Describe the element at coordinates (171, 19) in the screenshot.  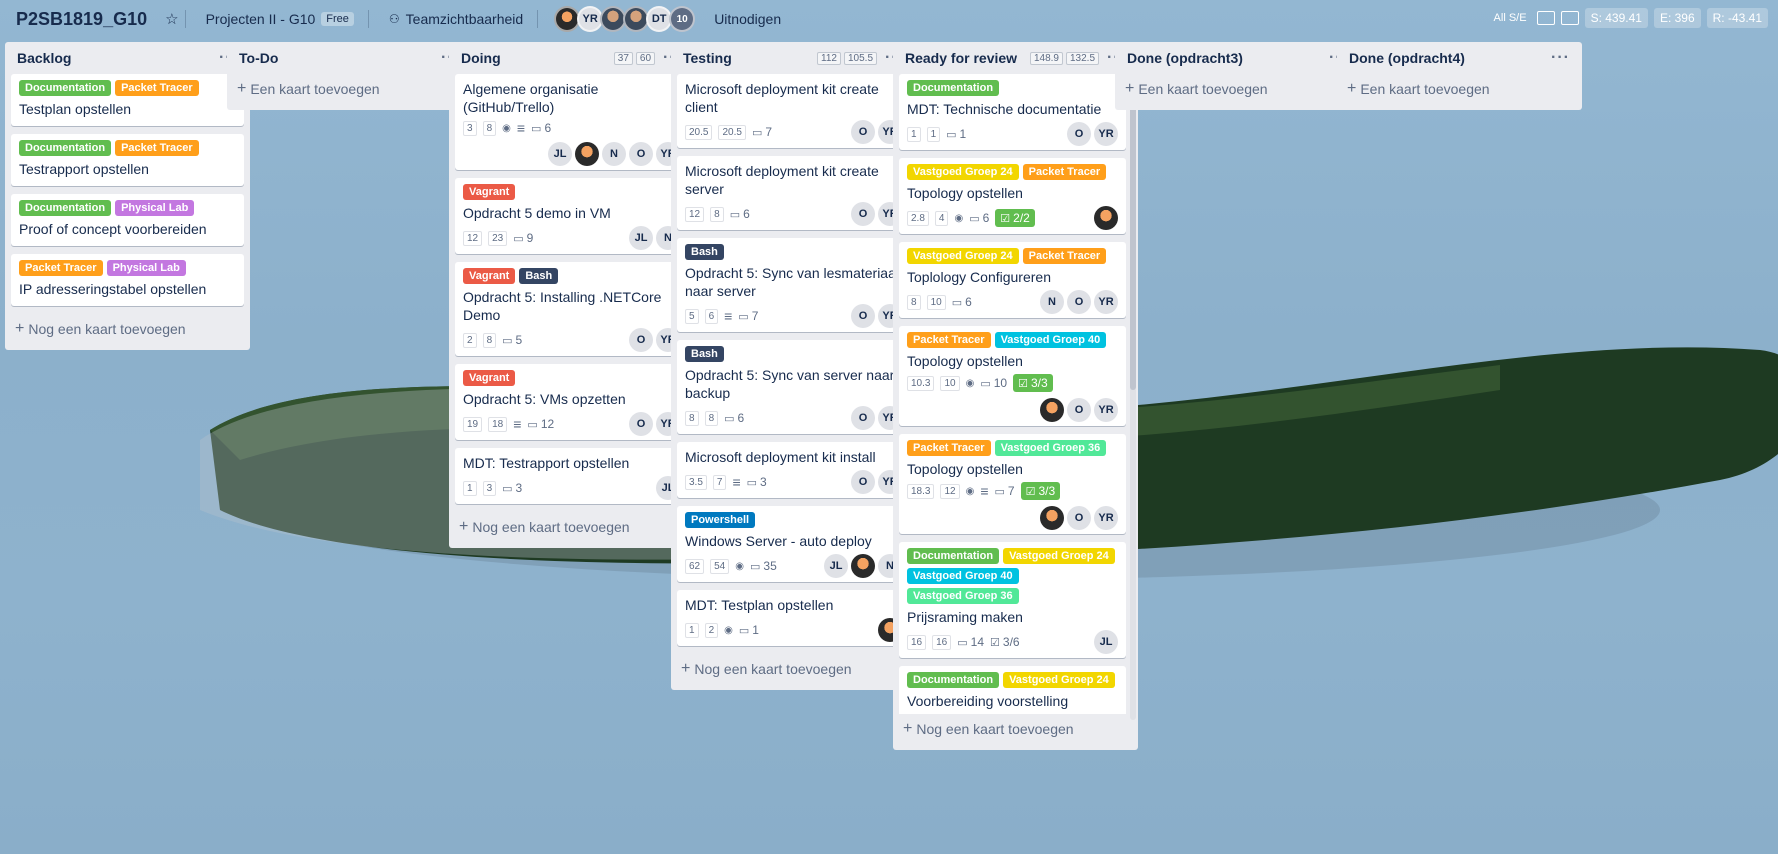
I see `star-icon: ☆` at that location.